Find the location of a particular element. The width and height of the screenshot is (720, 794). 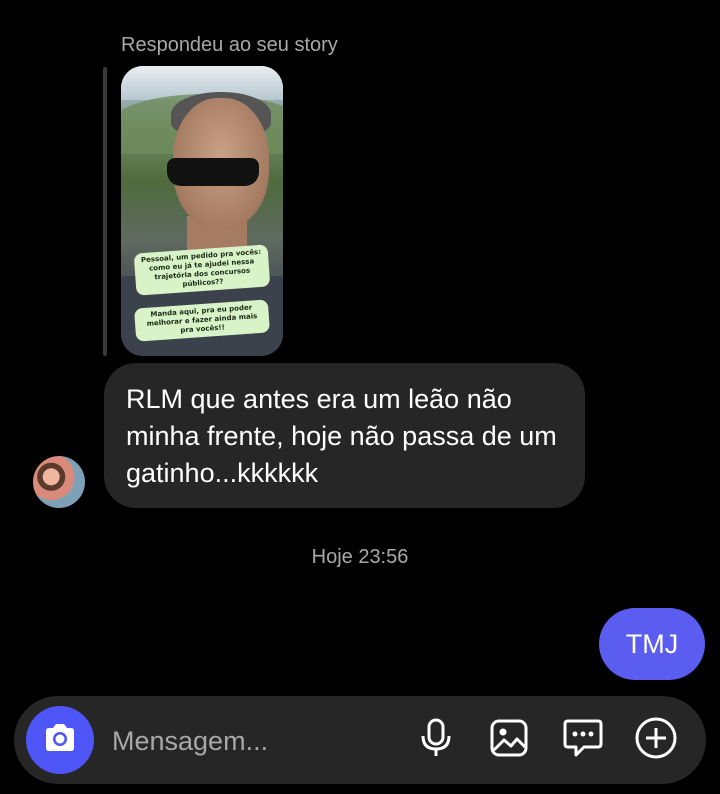

microphone-icon is located at coordinates (436, 740).